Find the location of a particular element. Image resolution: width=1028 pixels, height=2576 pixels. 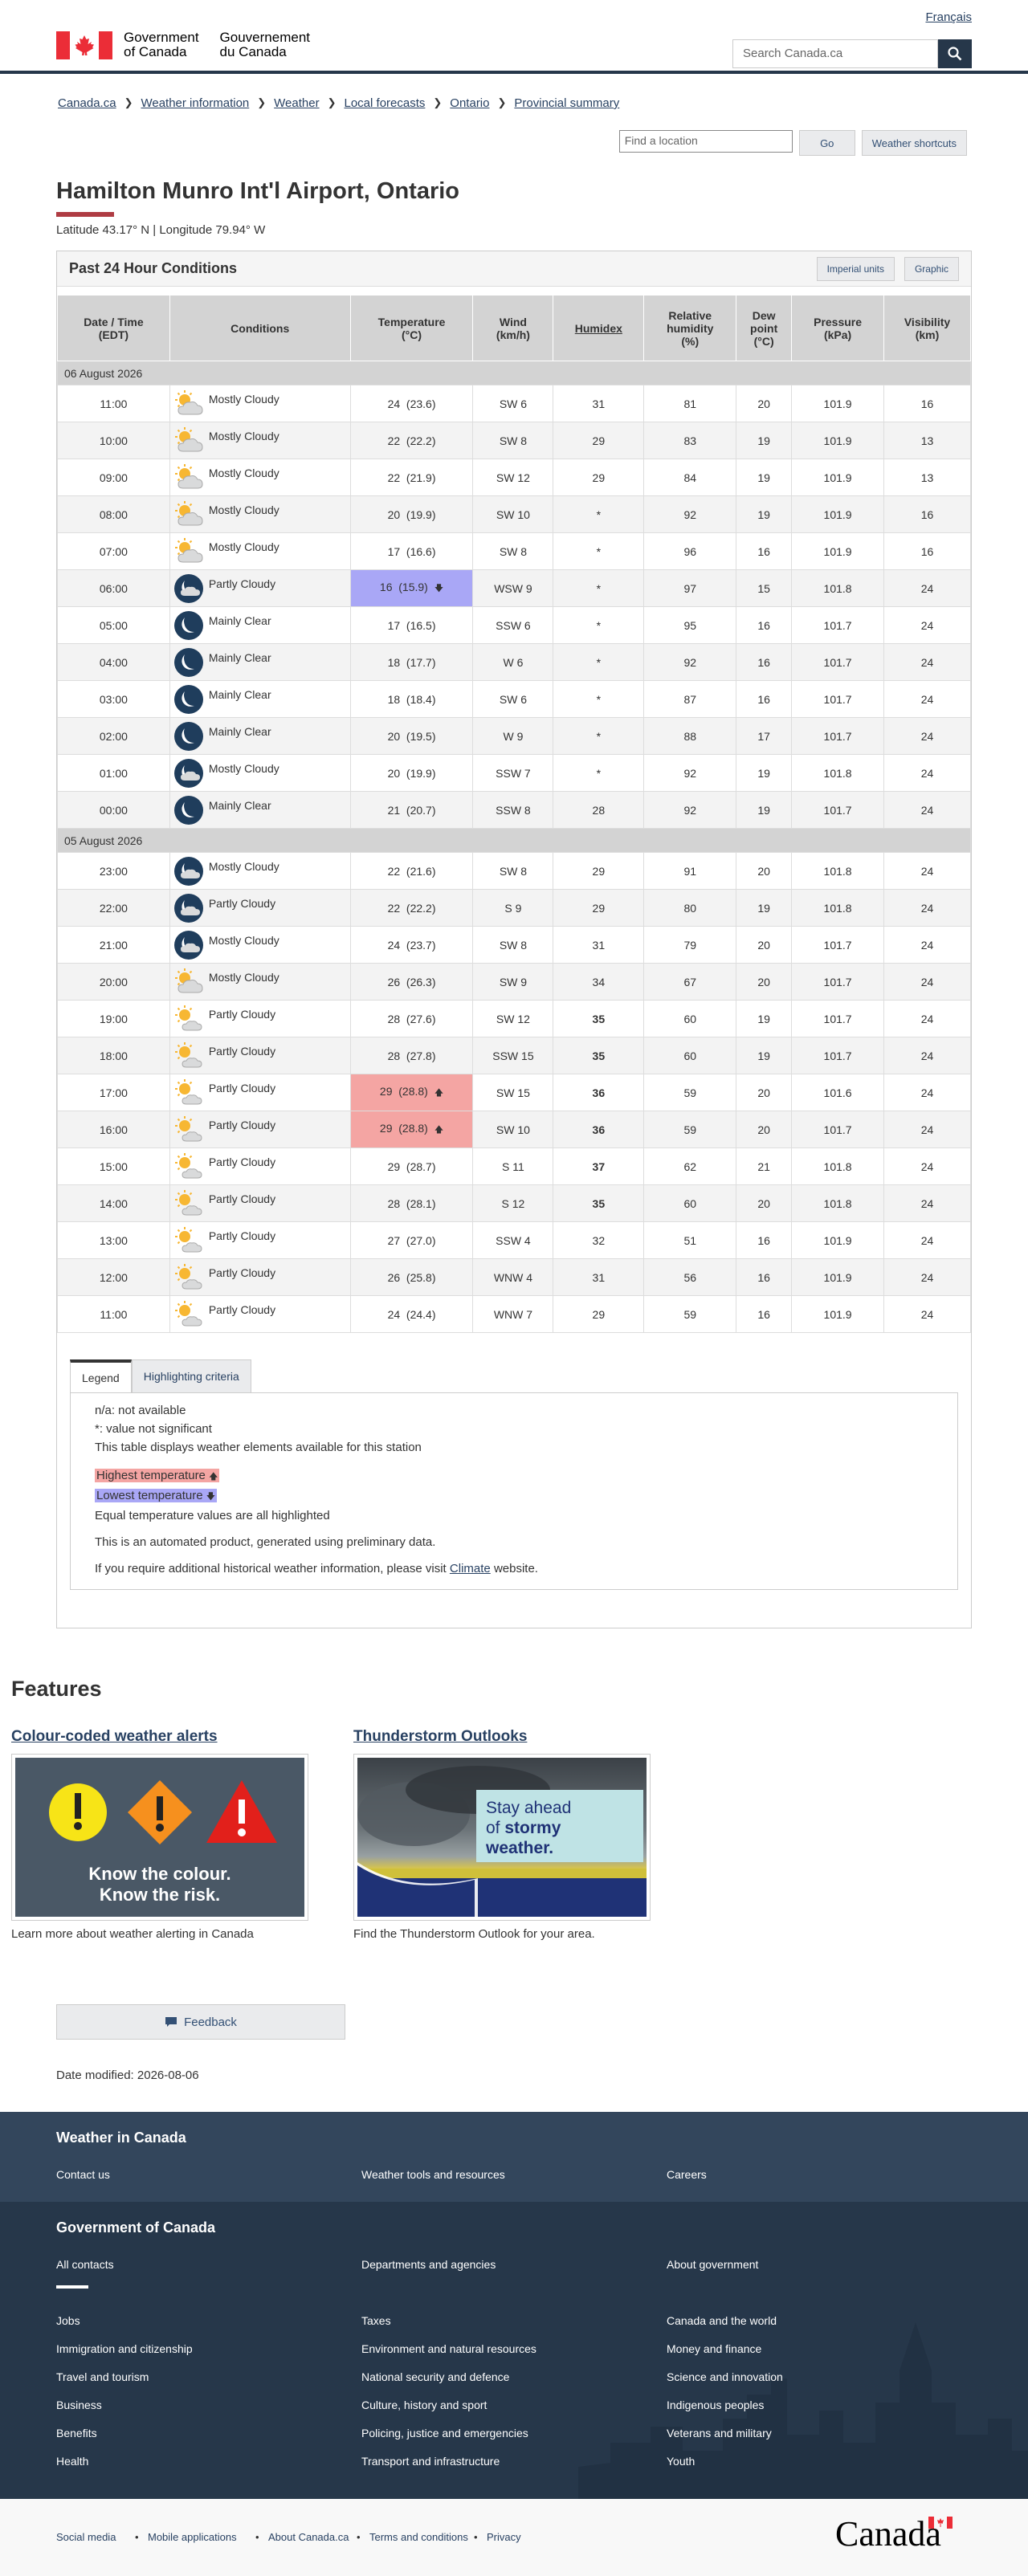

footer-link: Science and innovation is located at coordinates (725, 2376).